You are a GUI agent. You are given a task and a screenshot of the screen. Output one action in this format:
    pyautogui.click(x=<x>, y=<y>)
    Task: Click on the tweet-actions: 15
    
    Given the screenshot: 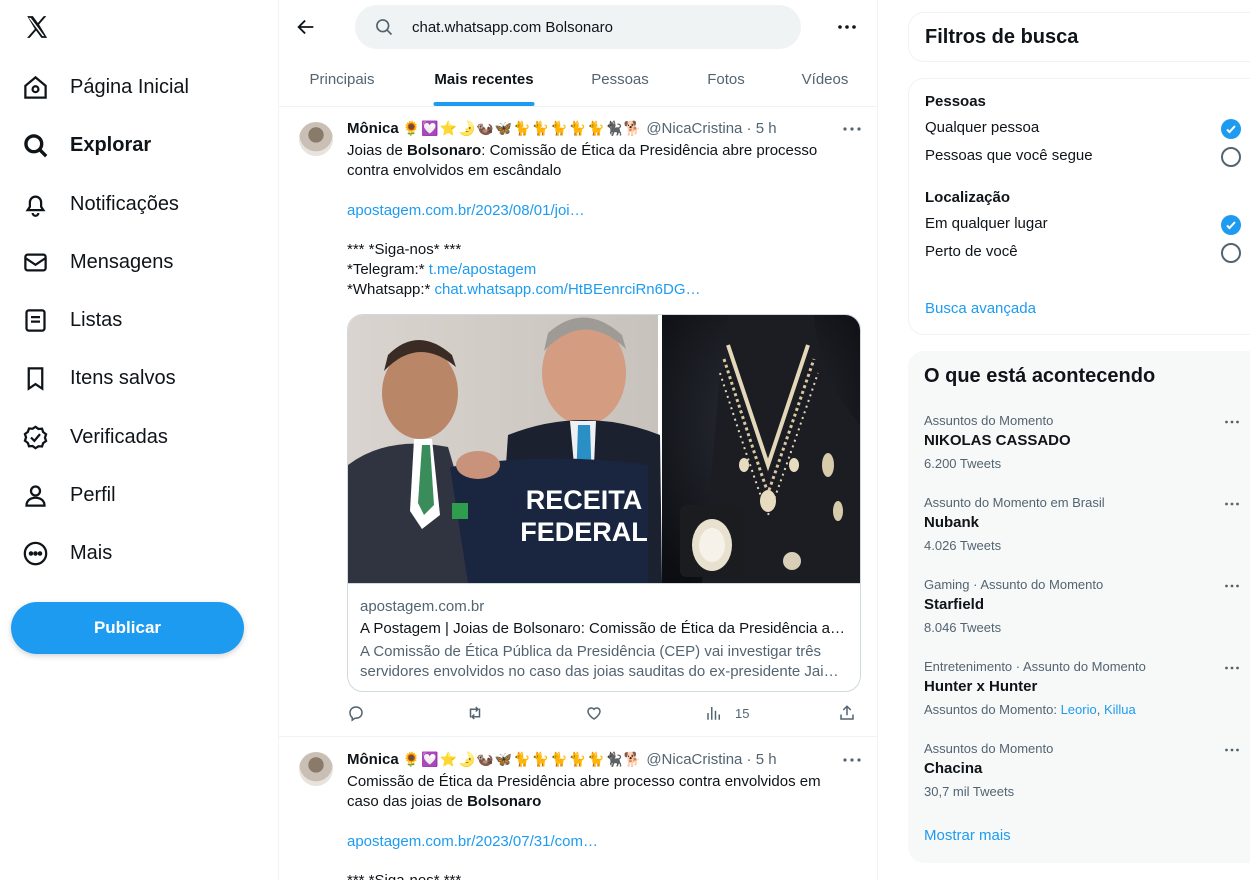 What is the action you would take?
    pyautogui.click(x=604, y=715)
    